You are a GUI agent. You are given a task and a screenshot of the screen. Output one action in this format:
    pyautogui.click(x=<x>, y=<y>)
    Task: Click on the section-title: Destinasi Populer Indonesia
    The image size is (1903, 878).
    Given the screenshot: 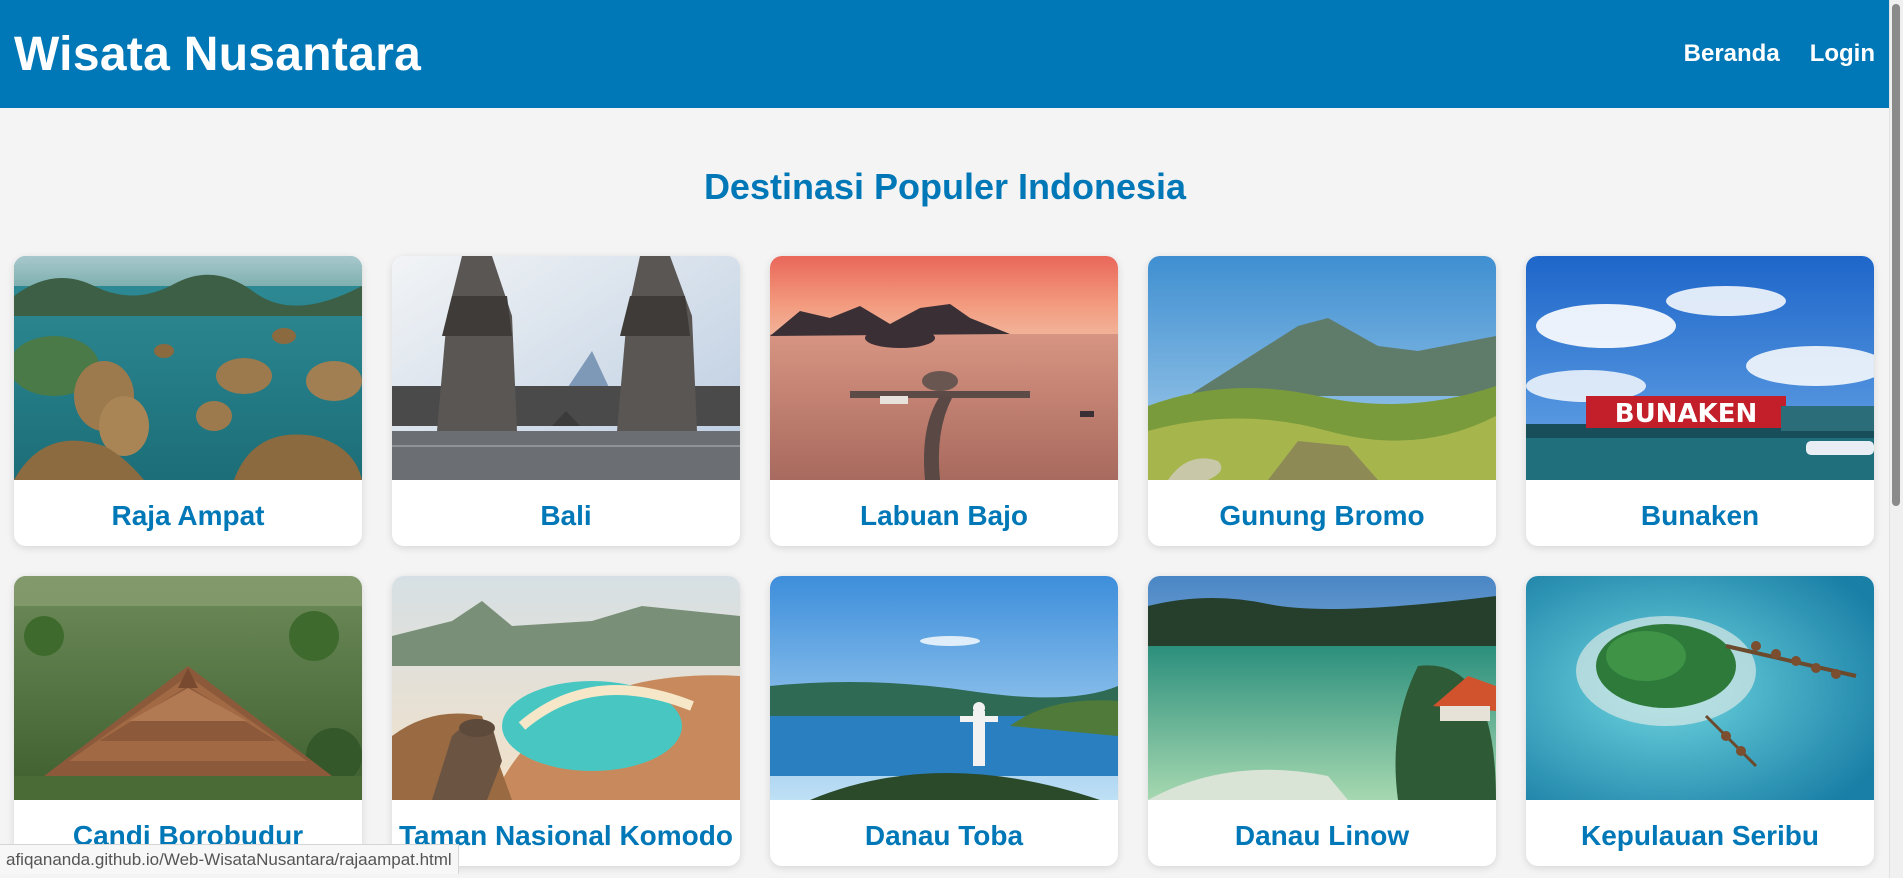 What is the action you would take?
    pyautogui.click(x=945, y=186)
    